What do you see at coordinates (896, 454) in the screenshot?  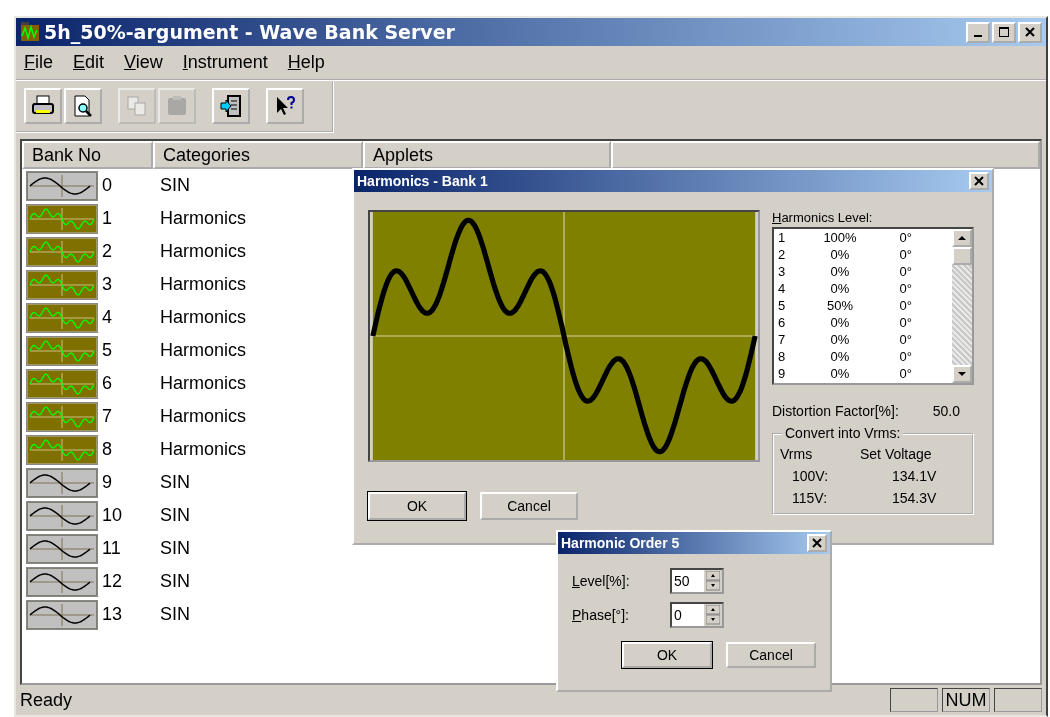 I see `column-label: Set Voltage` at bounding box center [896, 454].